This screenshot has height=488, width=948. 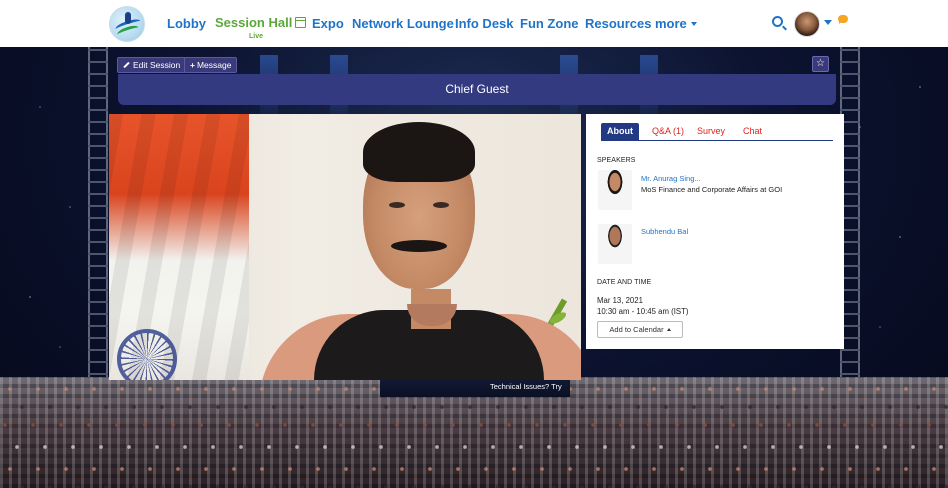 What do you see at coordinates (419, 246) in the screenshot?
I see `speaker-mustache` at bounding box center [419, 246].